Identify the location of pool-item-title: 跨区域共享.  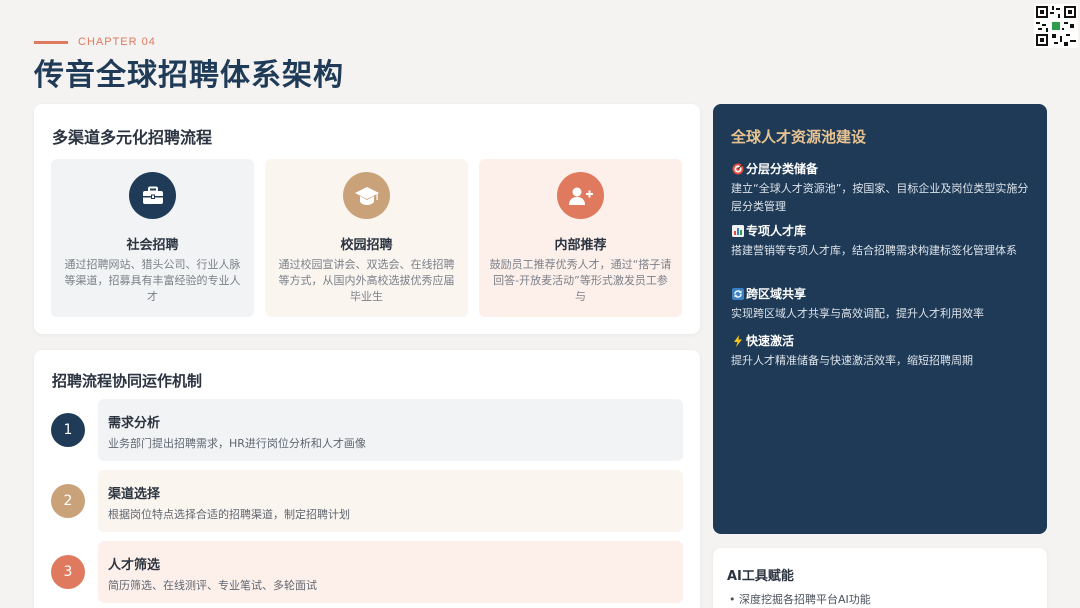
(776, 294).